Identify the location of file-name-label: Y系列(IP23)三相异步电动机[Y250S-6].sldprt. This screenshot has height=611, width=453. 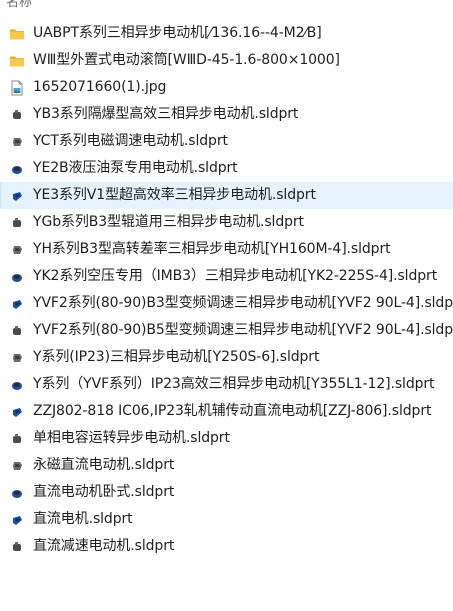
(176, 357).